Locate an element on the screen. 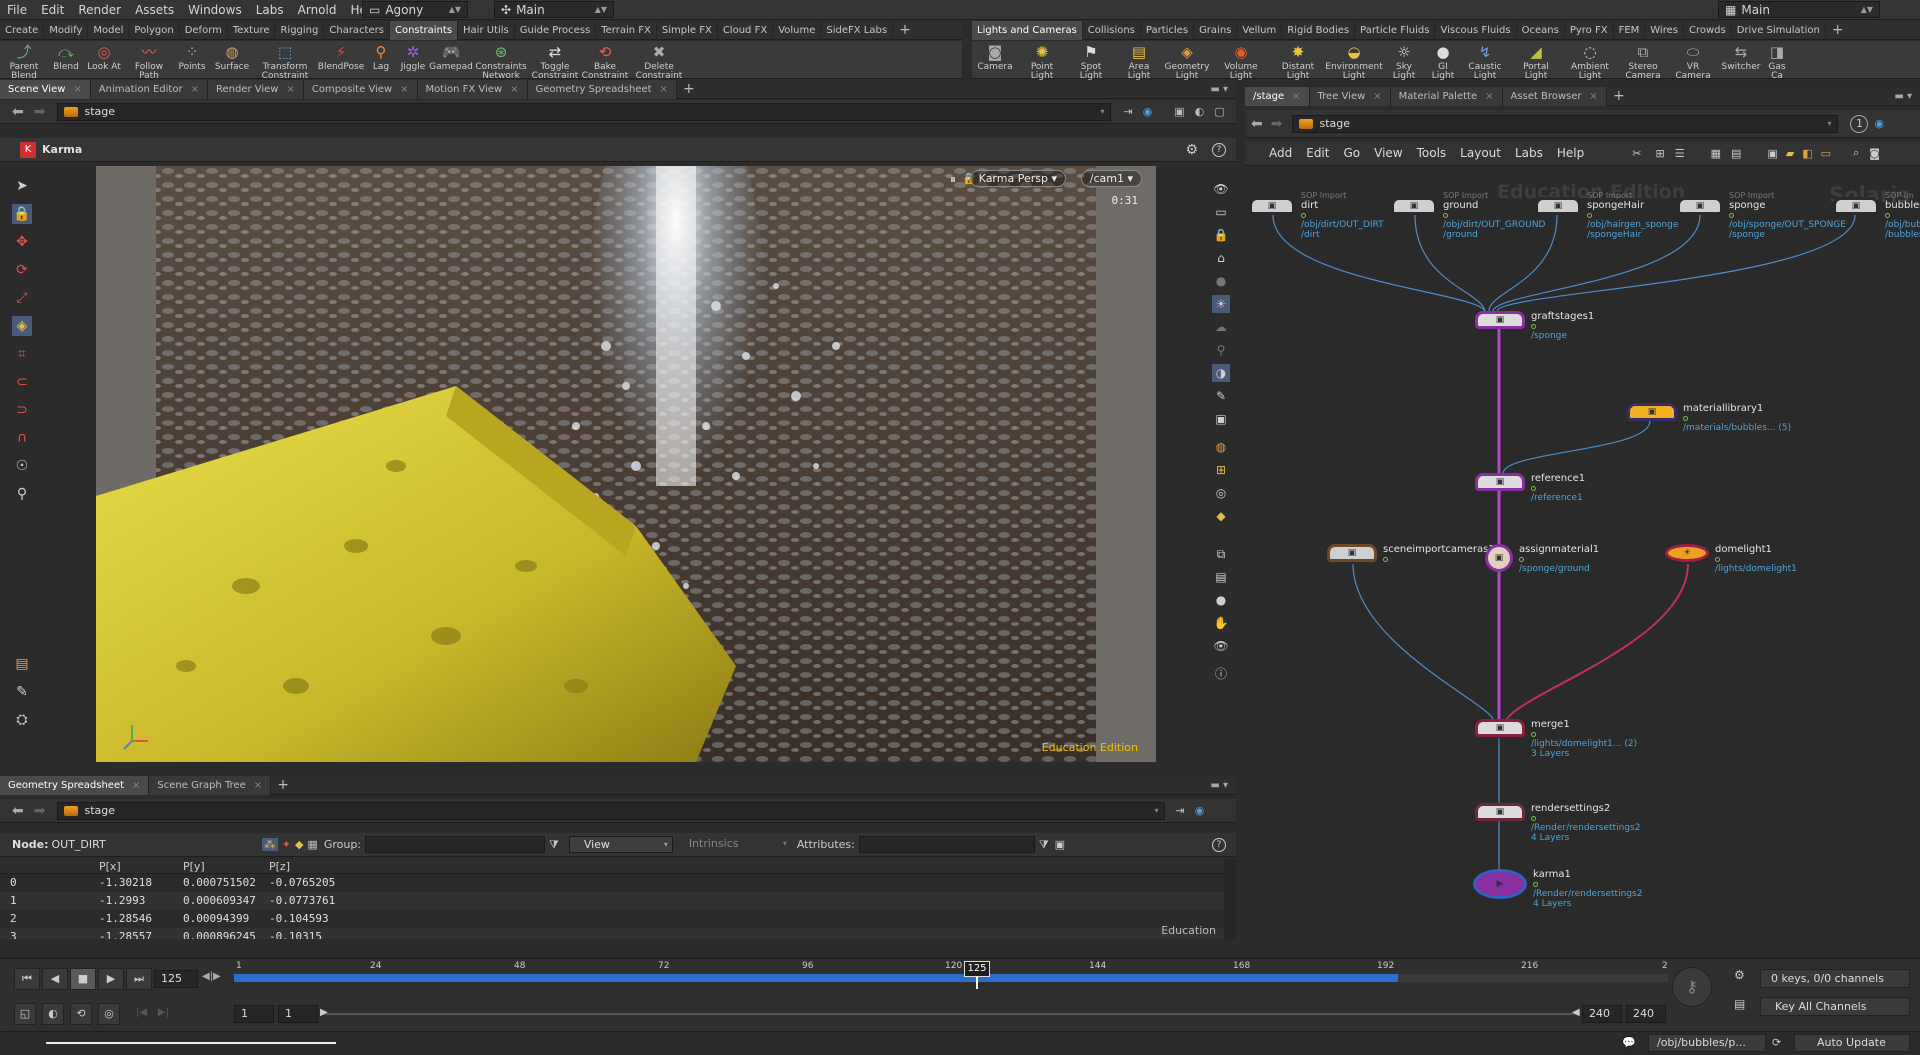 The image size is (1920, 1055). layout-icon: ▣ is located at coordinates (1179, 111).